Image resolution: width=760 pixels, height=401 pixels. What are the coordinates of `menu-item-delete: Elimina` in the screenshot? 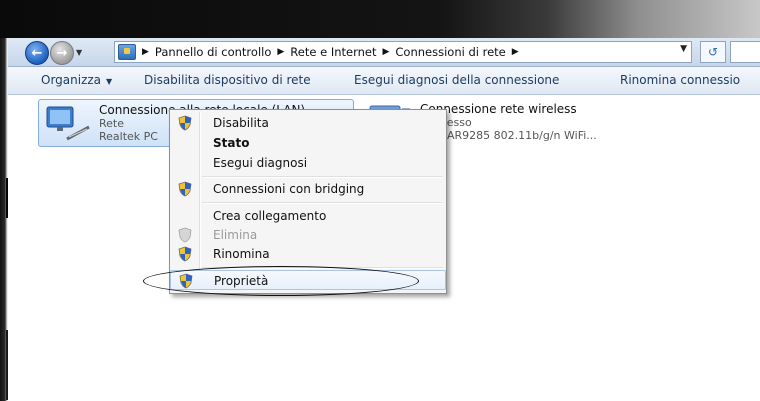 It's located at (308, 235).